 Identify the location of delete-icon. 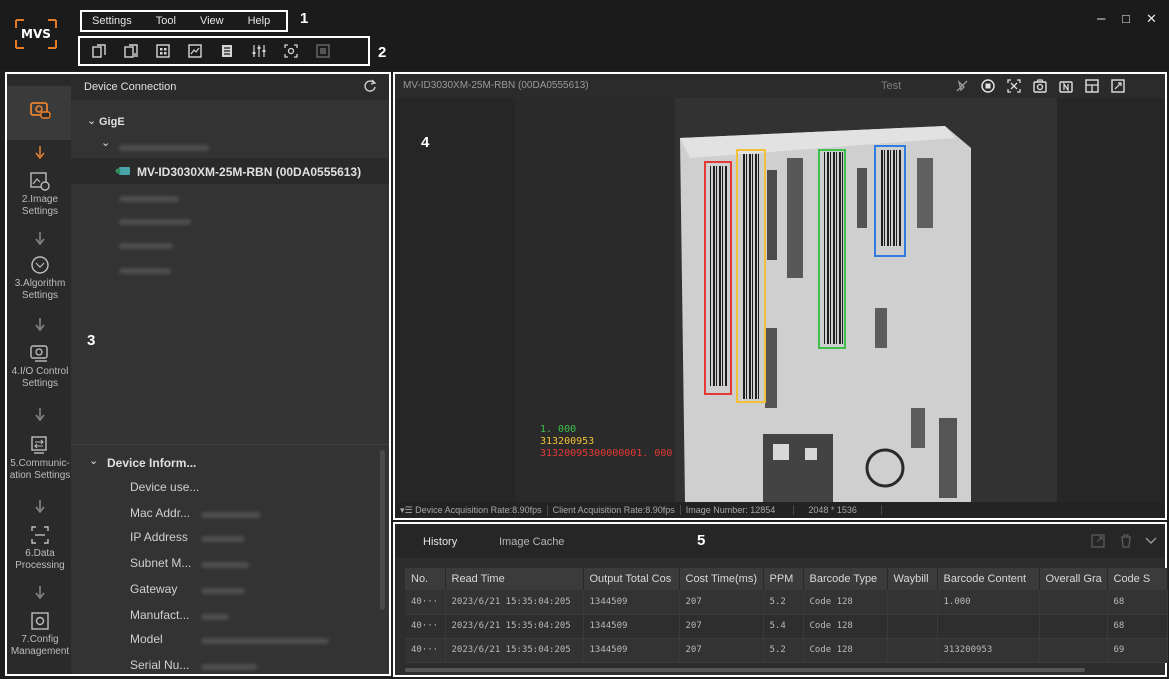
(1126, 541).